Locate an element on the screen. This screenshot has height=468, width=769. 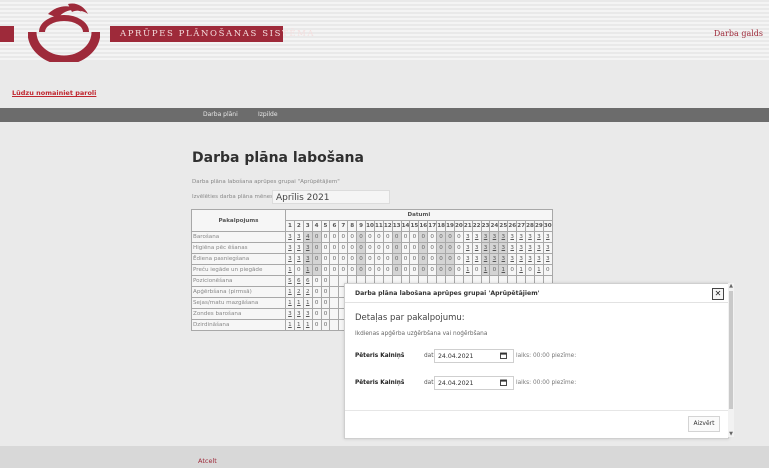
cancel-link: Atcelt is located at coordinates (207, 461).